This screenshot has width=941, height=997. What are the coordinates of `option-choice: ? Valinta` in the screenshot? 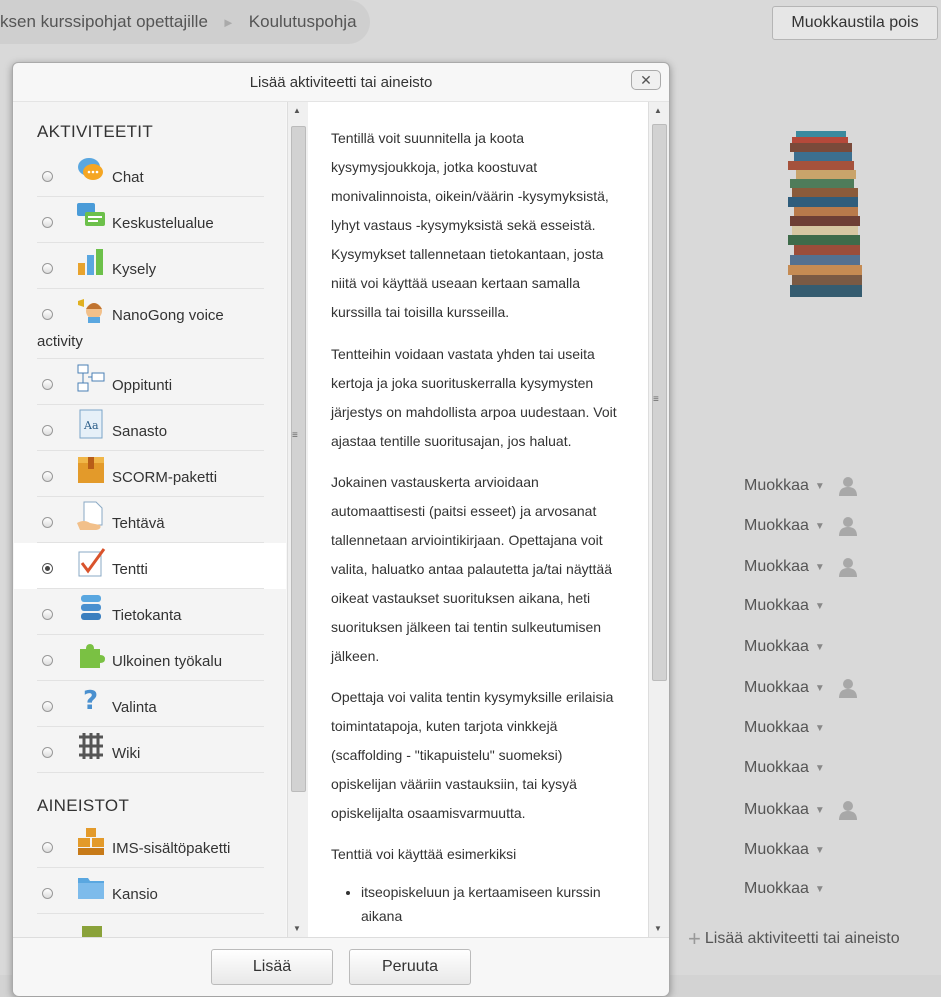 It's located at (150, 704).